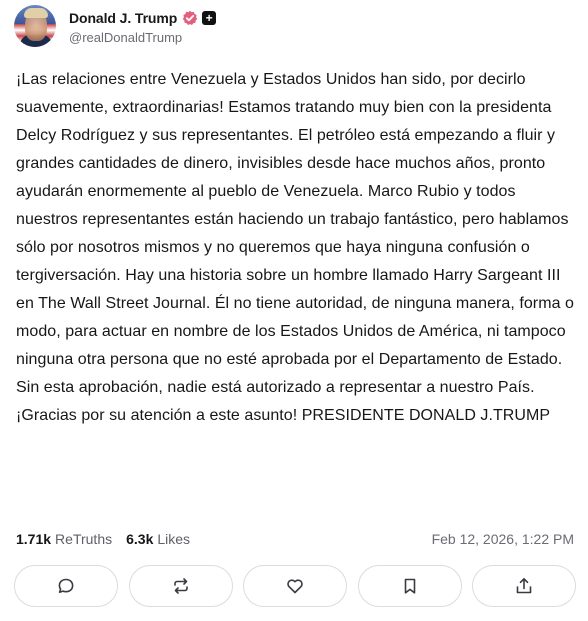 The image size is (588, 621). What do you see at coordinates (190, 18) in the screenshot?
I see `verified-badge-icon` at bounding box center [190, 18].